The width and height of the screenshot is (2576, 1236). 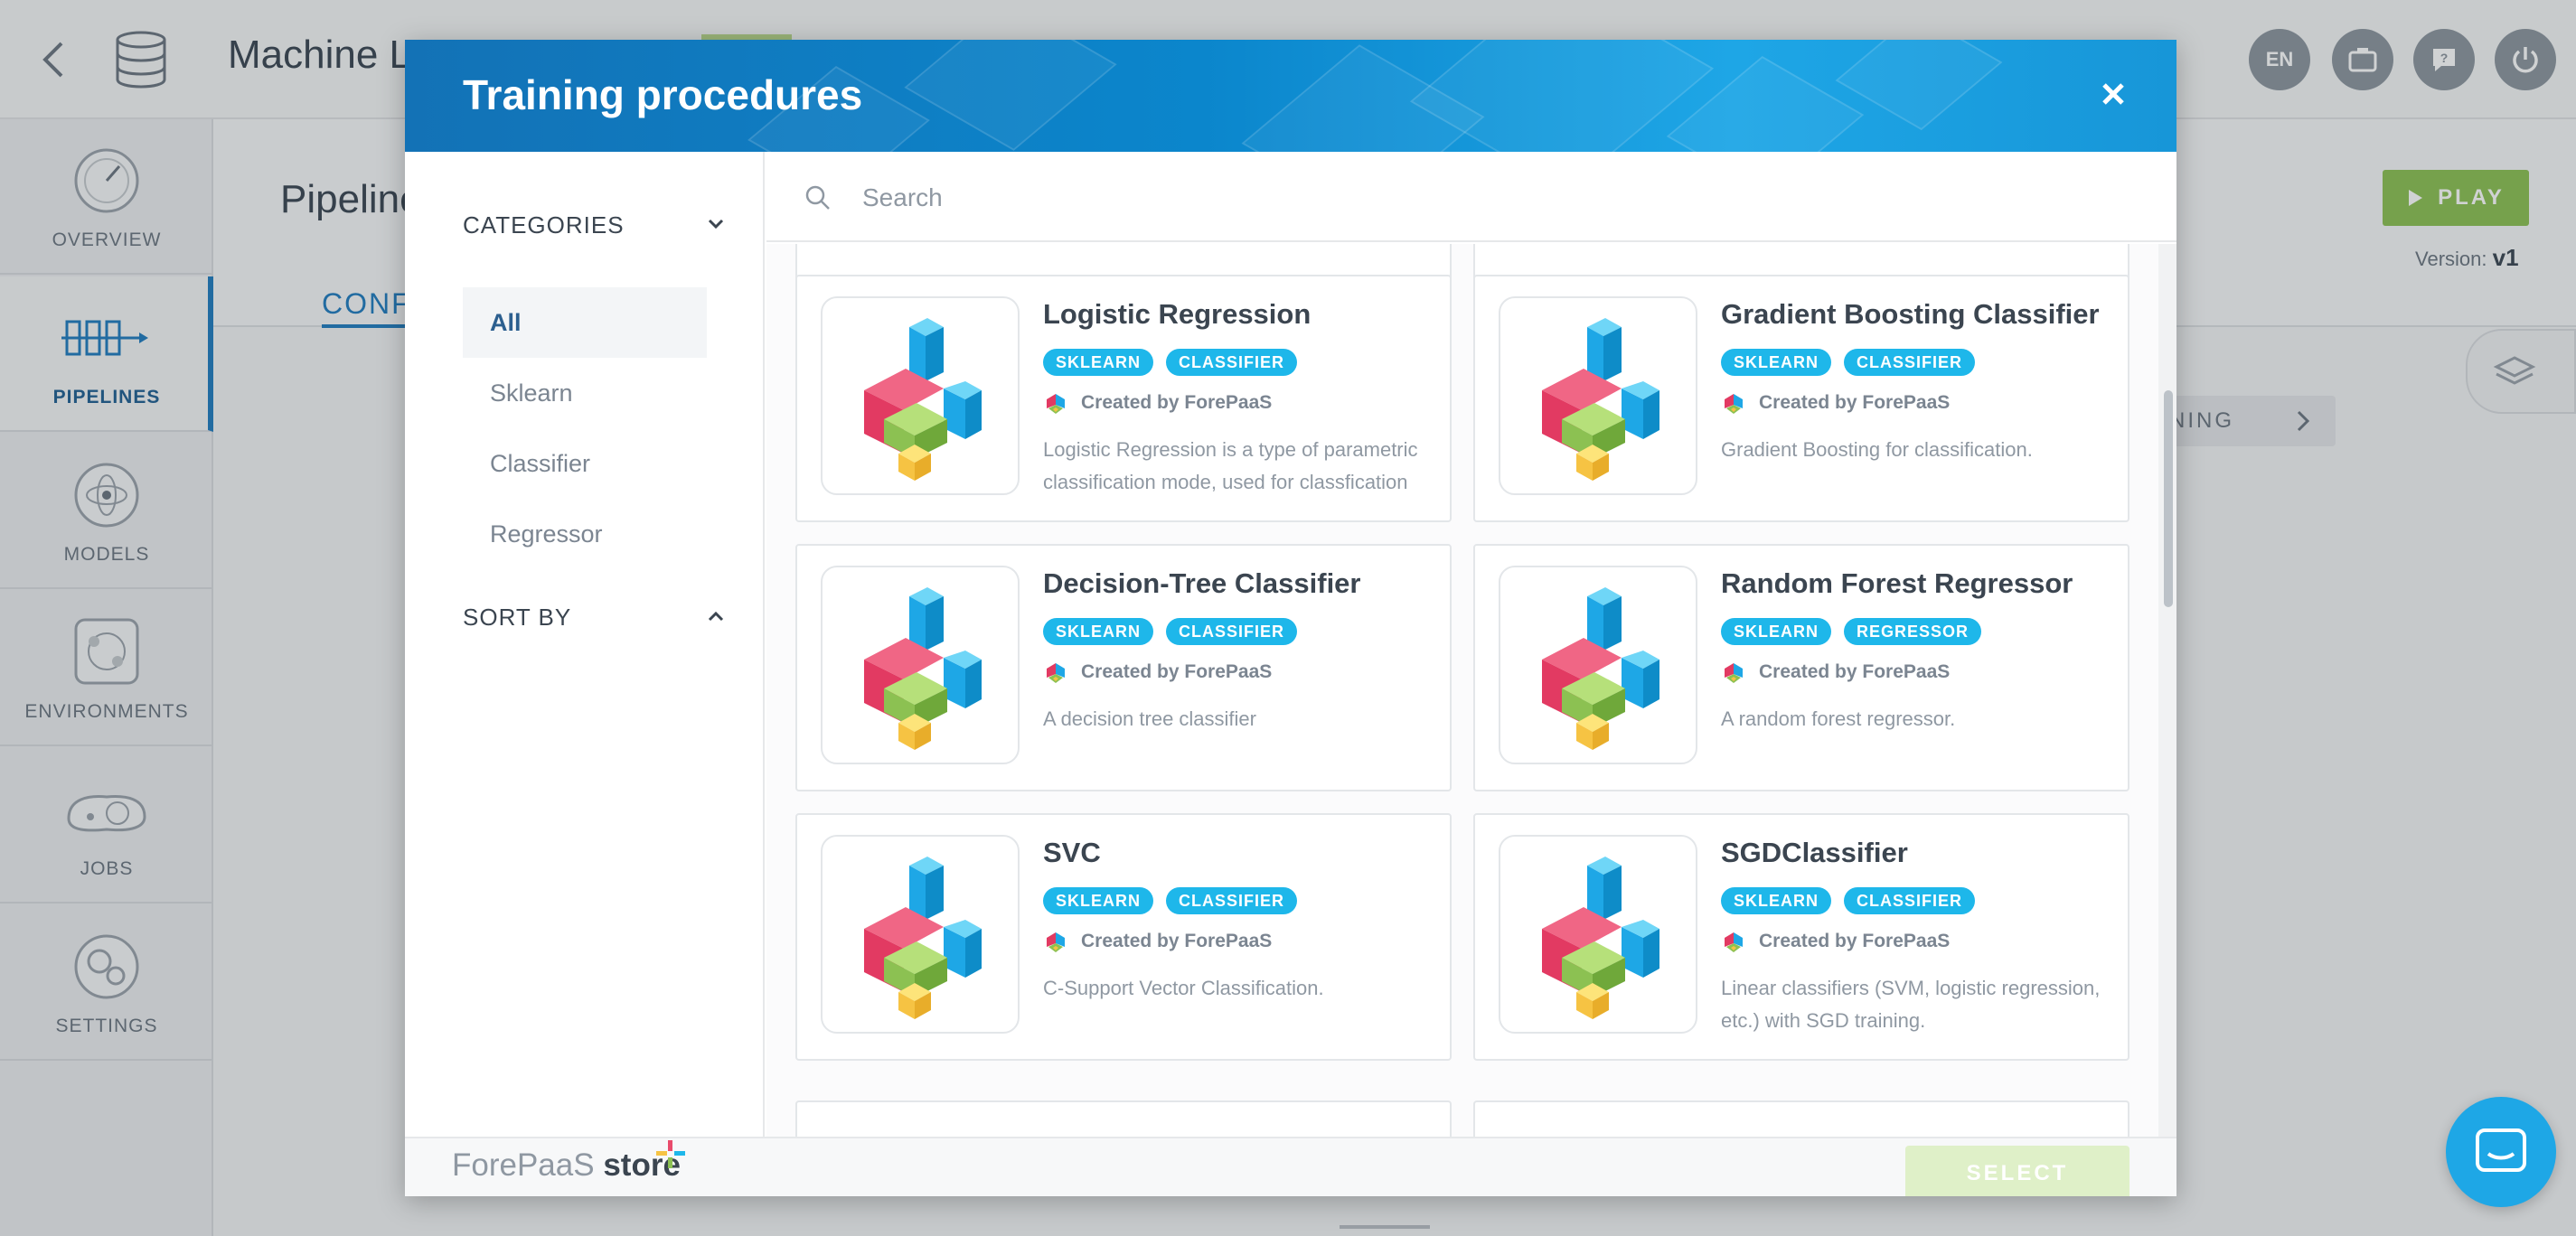 What do you see at coordinates (2017, 1171) in the screenshot?
I see `select-button: SELECT` at bounding box center [2017, 1171].